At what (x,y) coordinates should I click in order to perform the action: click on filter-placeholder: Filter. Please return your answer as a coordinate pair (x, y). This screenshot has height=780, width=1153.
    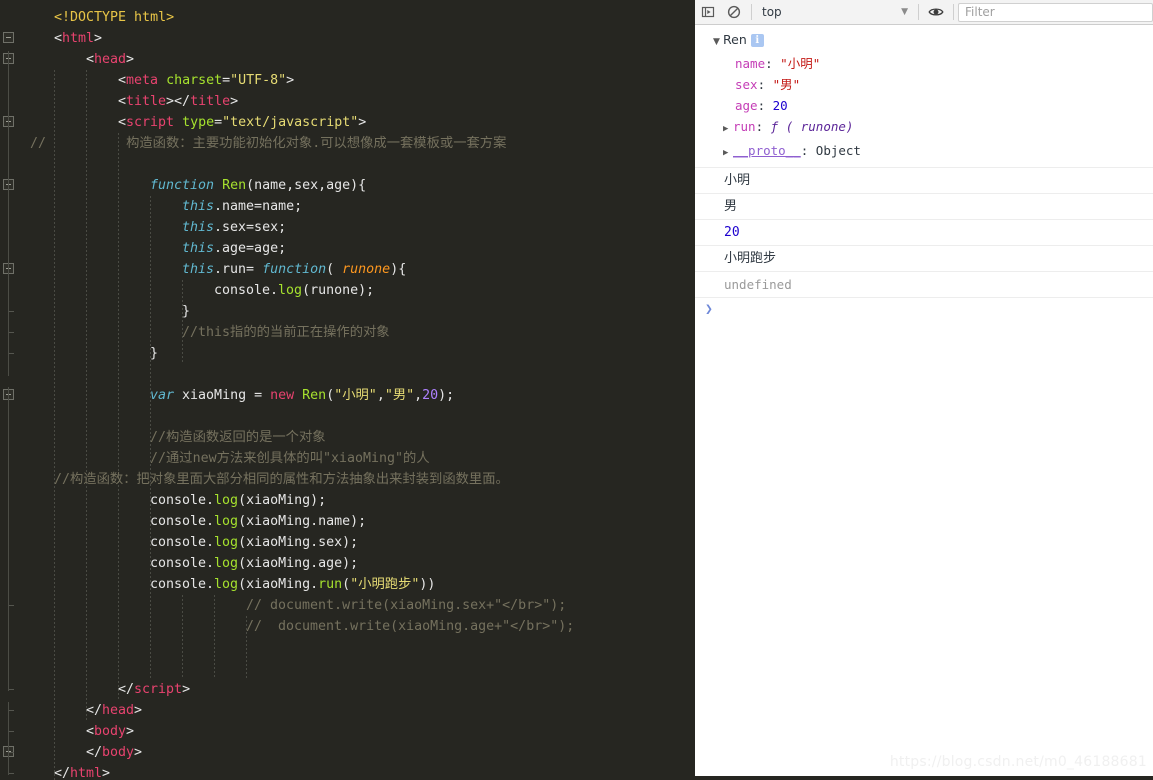
    Looking at the image, I should click on (980, 12).